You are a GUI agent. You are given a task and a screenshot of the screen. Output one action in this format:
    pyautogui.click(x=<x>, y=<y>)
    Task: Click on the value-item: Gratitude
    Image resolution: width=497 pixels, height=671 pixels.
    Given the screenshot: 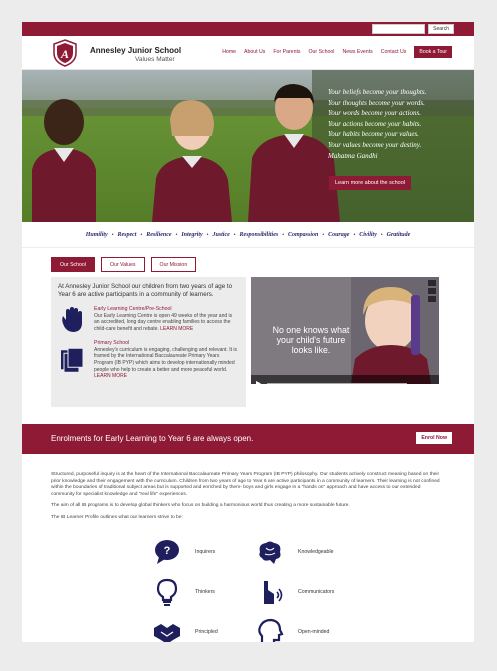 What is the action you would take?
    pyautogui.click(x=398, y=234)
    